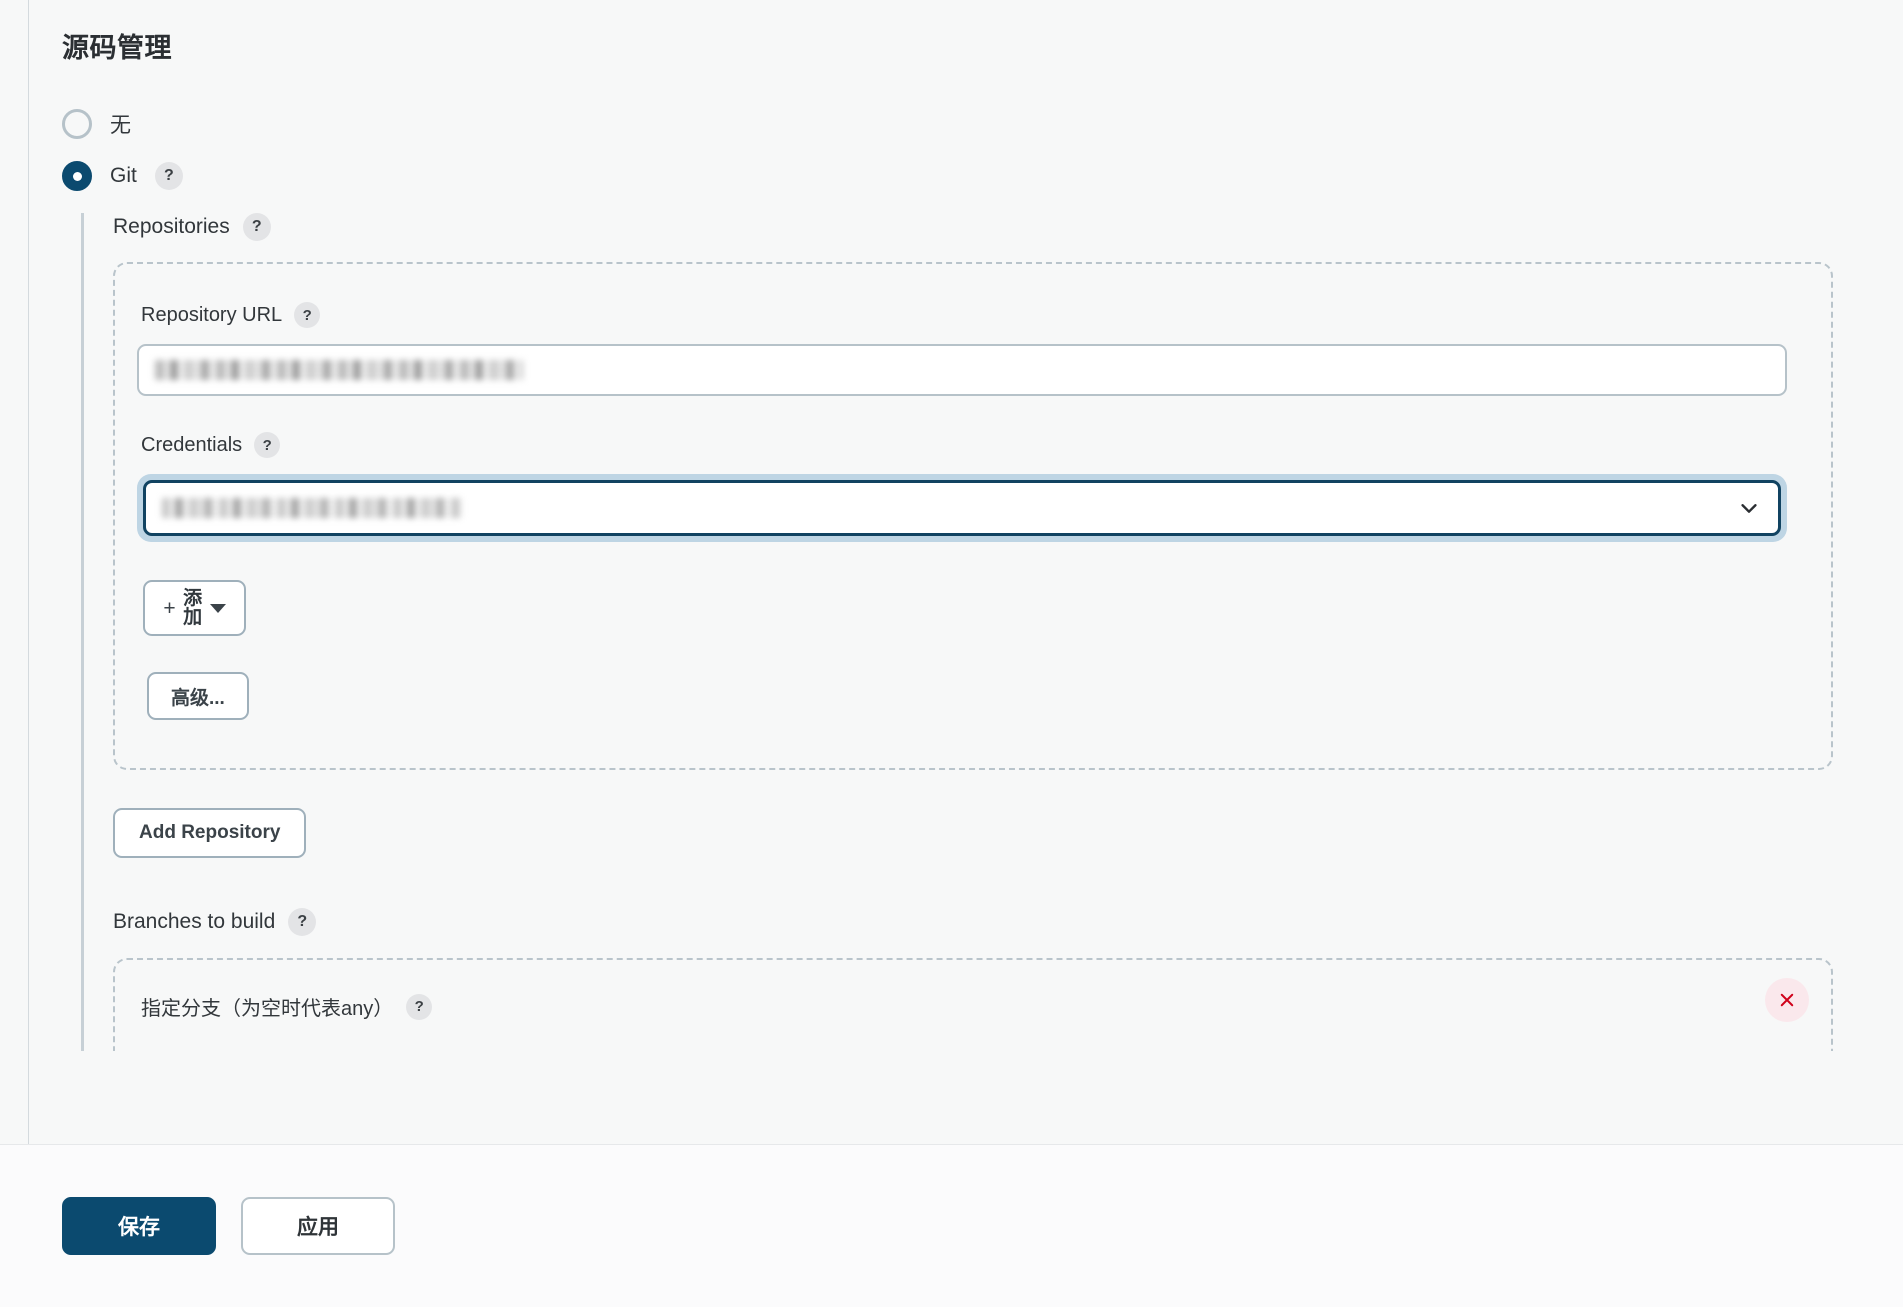 The width and height of the screenshot is (1903, 1307). I want to click on apply-button: 应用, so click(318, 1226).